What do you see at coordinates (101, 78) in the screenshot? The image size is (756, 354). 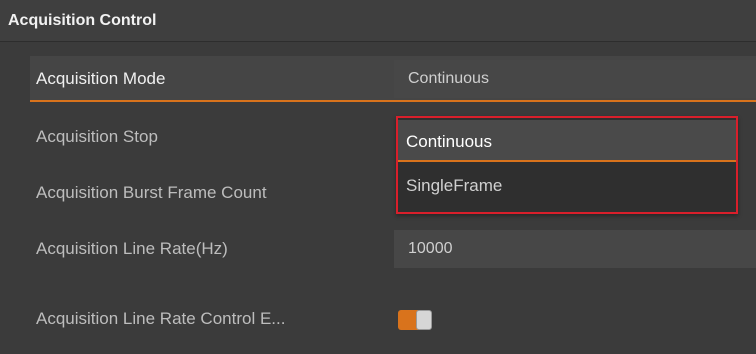 I see `property-label: Acquisition Mode` at bounding box center [101, 78].